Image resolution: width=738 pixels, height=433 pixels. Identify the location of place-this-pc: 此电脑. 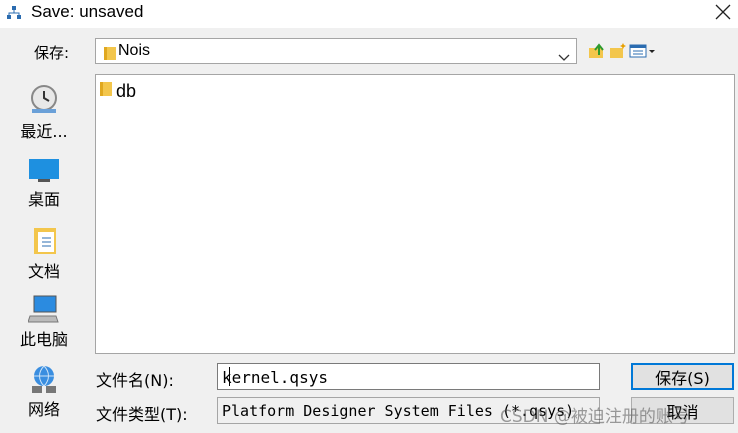
(44, 324).